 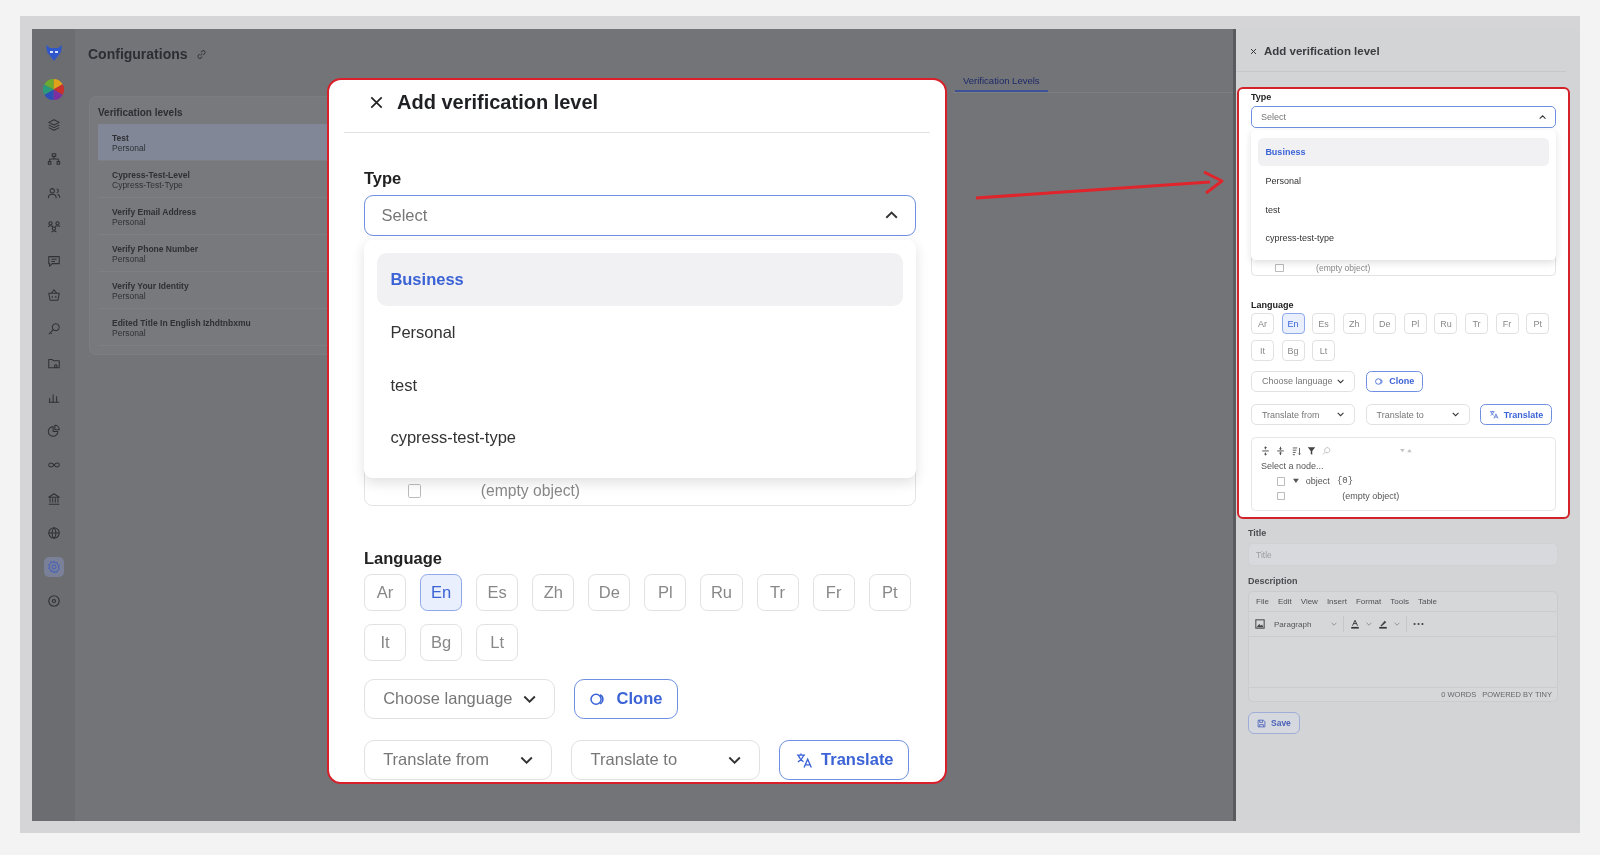 What do you see at coordinates (1284, 602) in the screenshot?
I see `menu-item: Edit` at bounding box center [1284, 602].